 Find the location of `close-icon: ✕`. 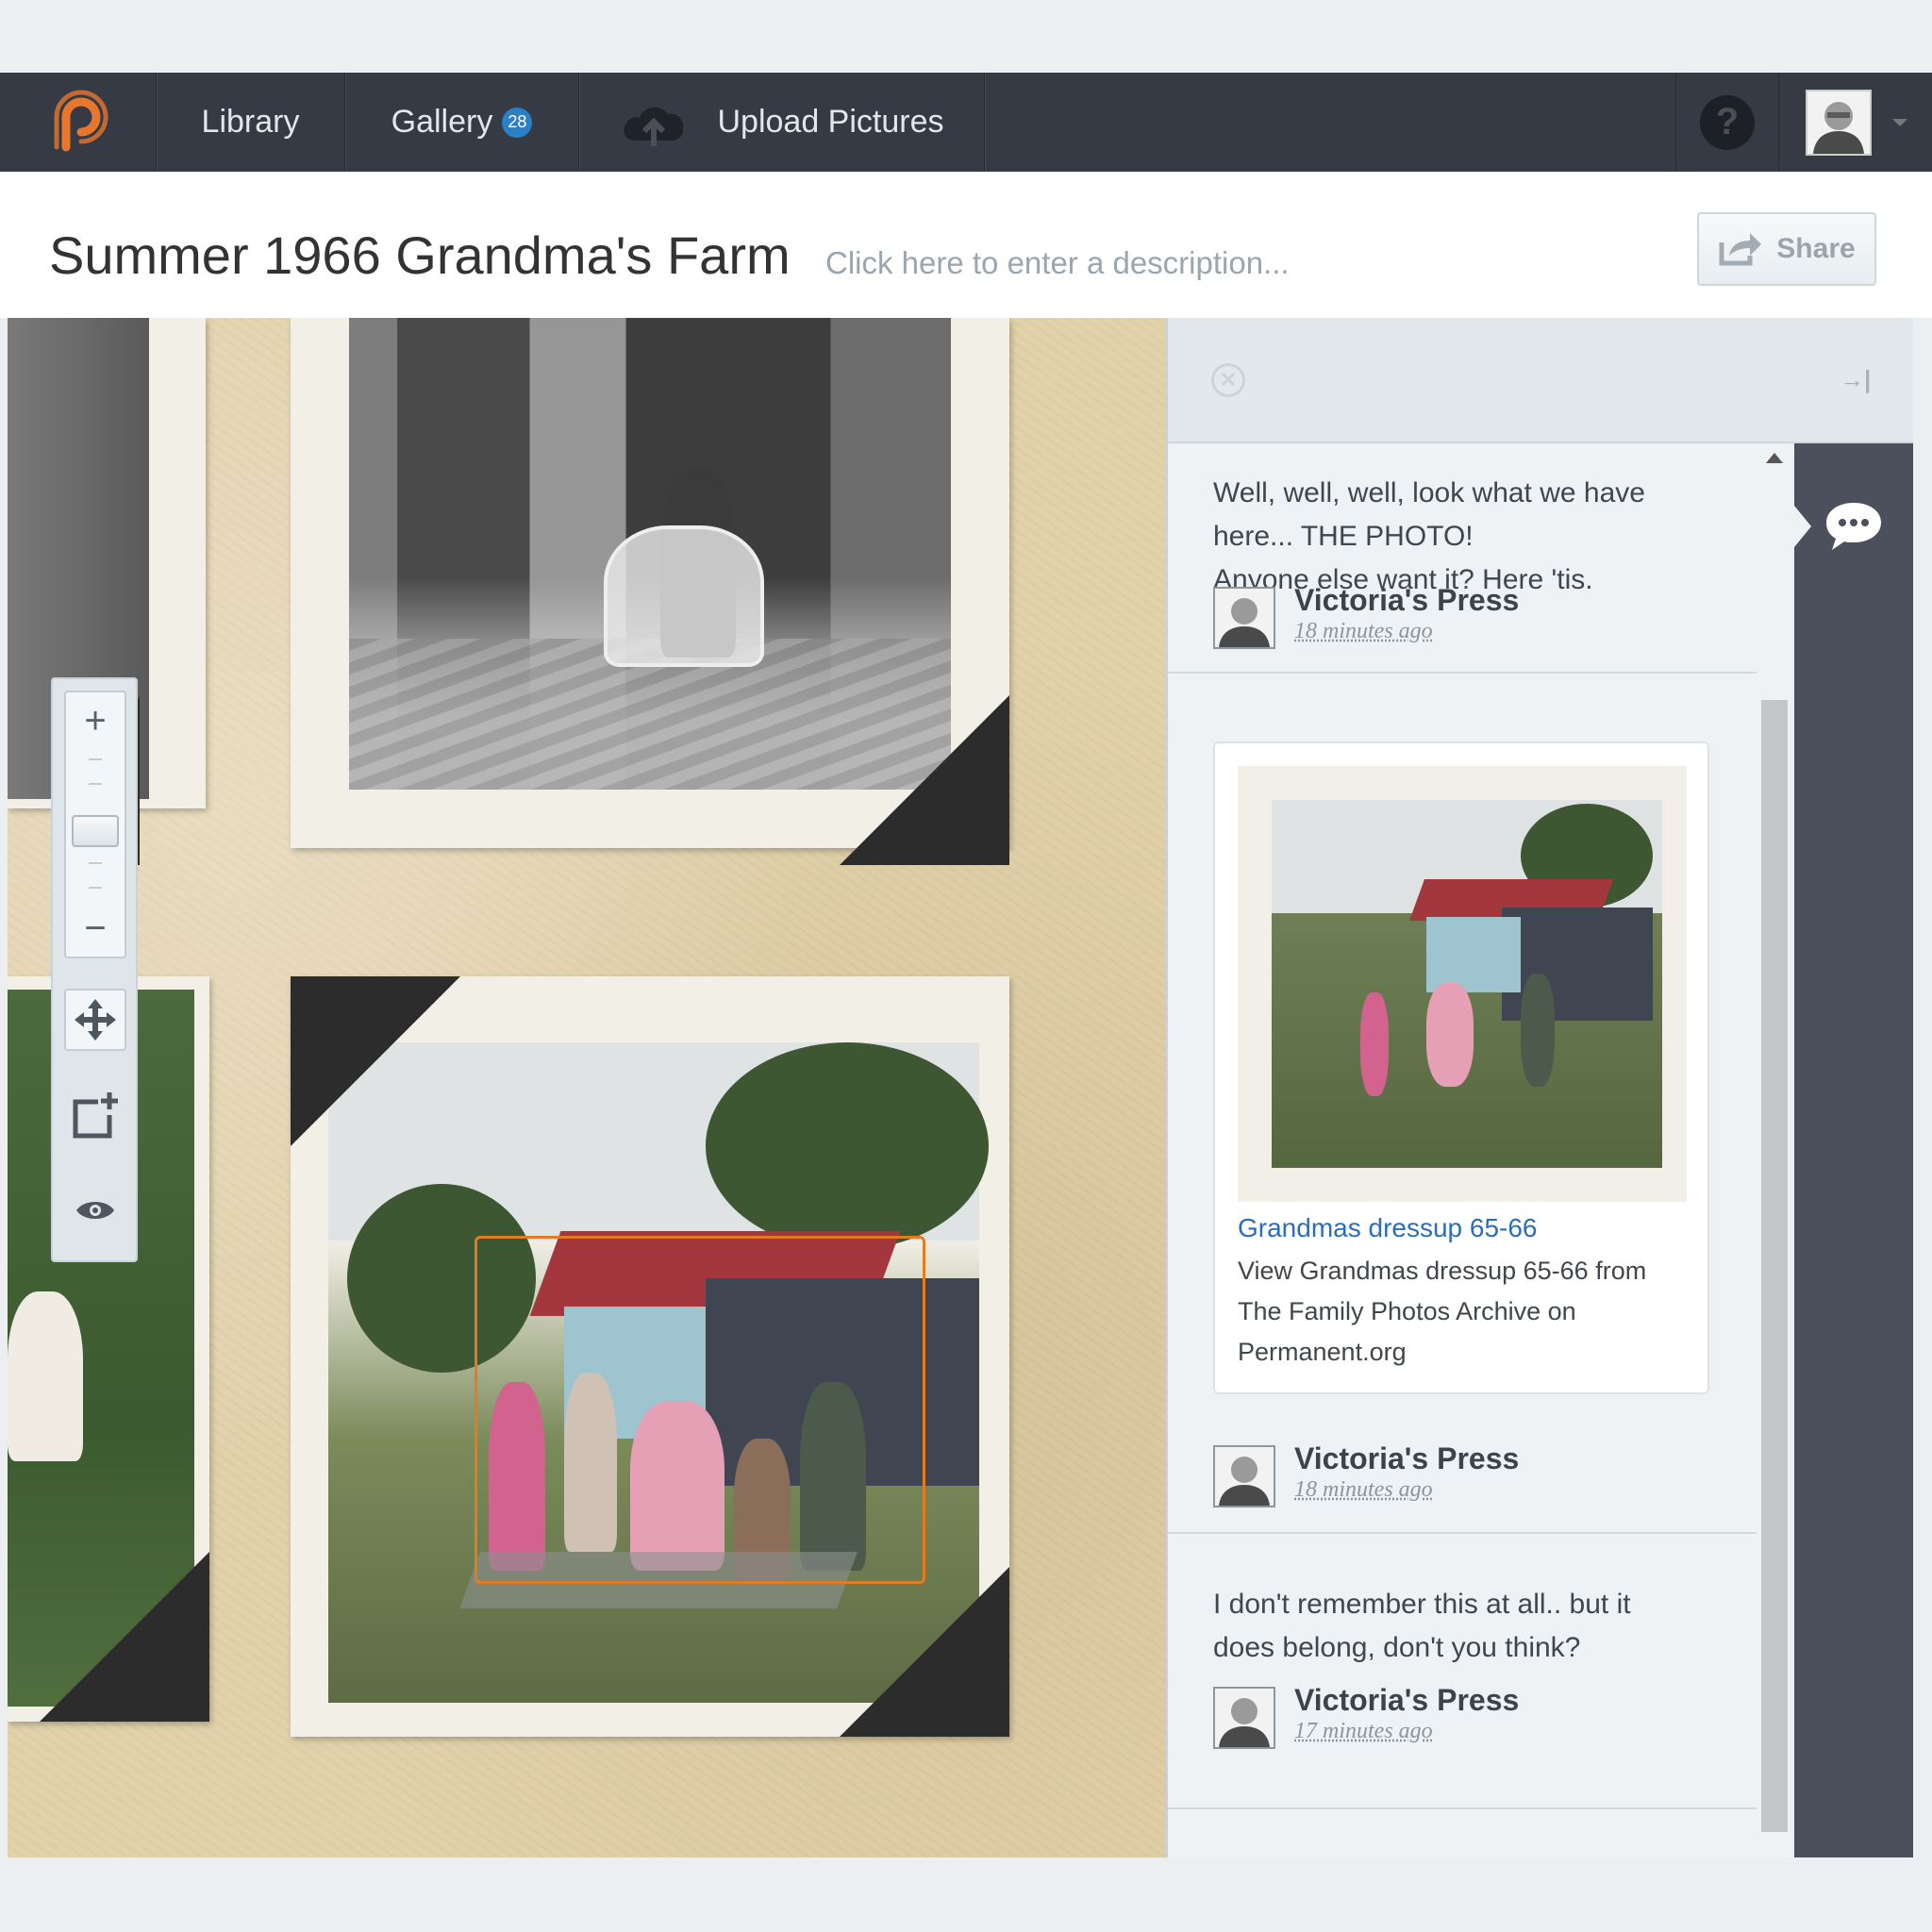

close-icon: ✕ is located at coordinates (1228, 380).